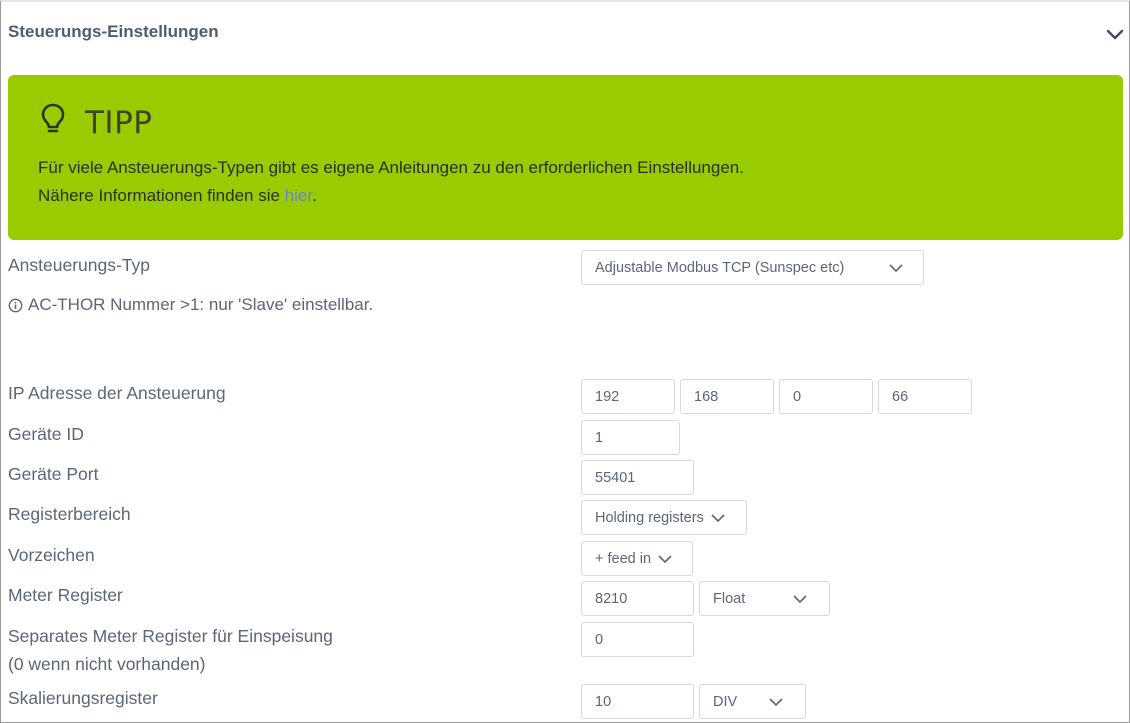 The width and height of the screenshot is (1130, 723). What do you see at coordinates (637, 477) in the screenshot?
I see `device-port-input: 55401` at bounding box center [637, 477].